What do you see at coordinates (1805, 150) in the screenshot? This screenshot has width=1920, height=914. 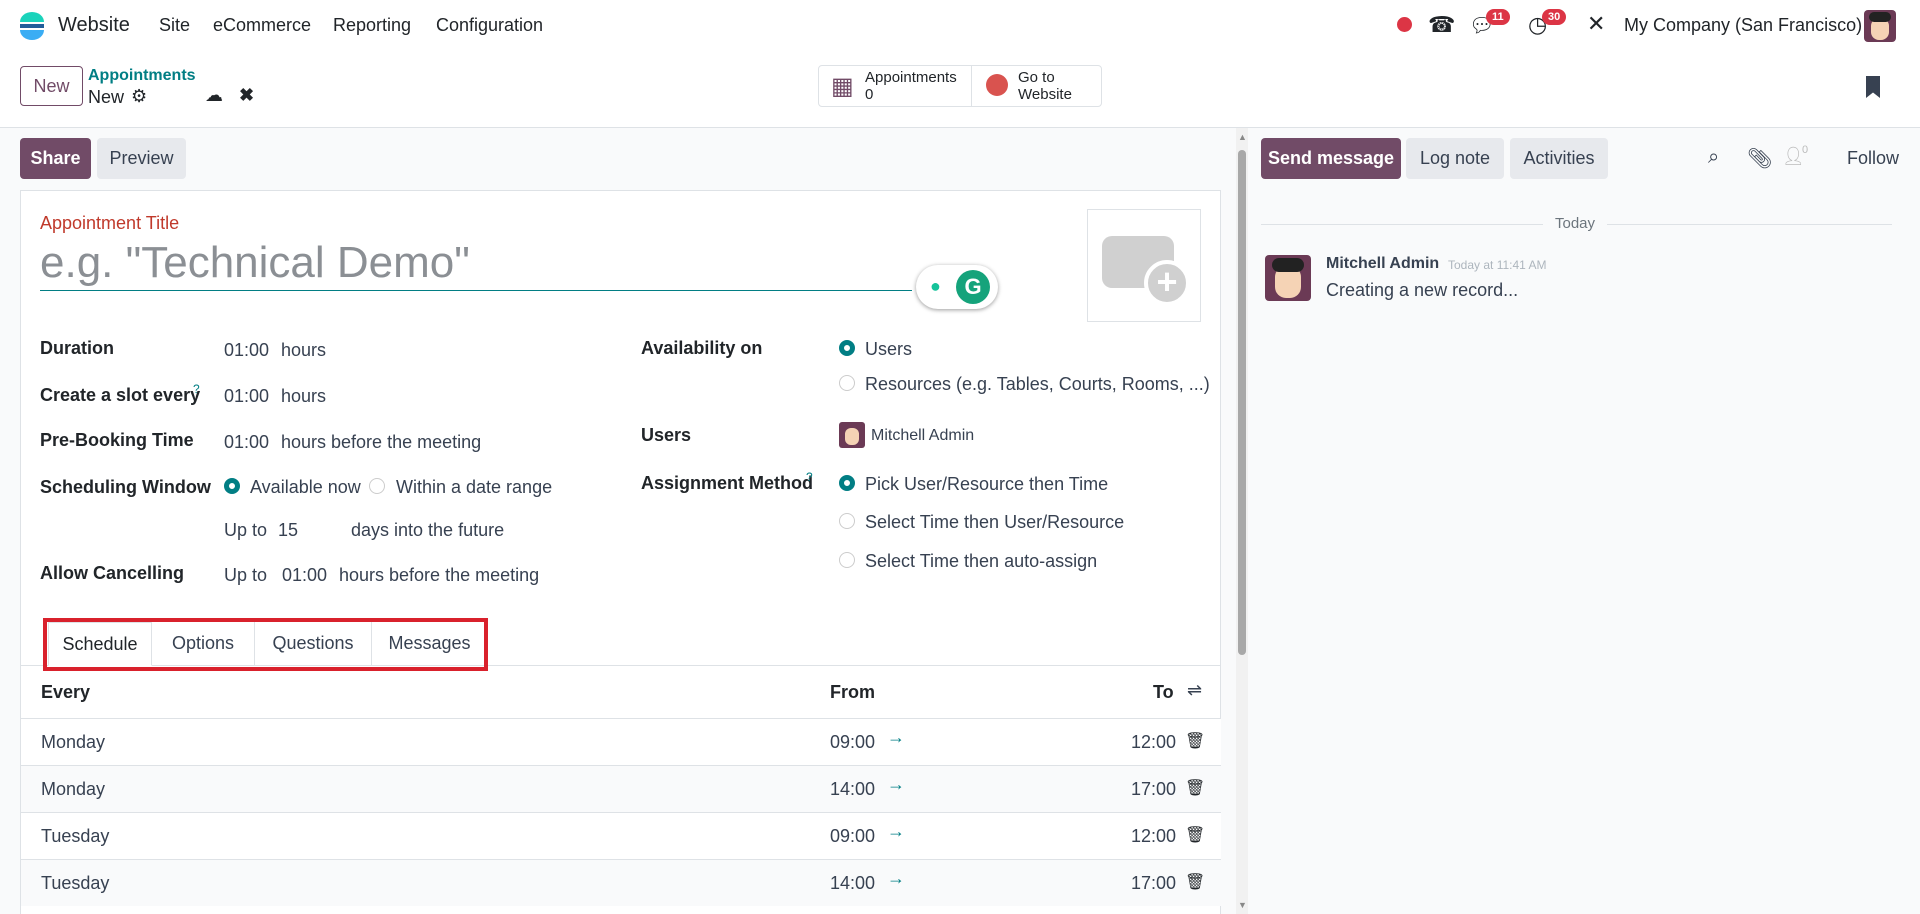 I see `followers-count: 0` at bounding box center [1805, 150].